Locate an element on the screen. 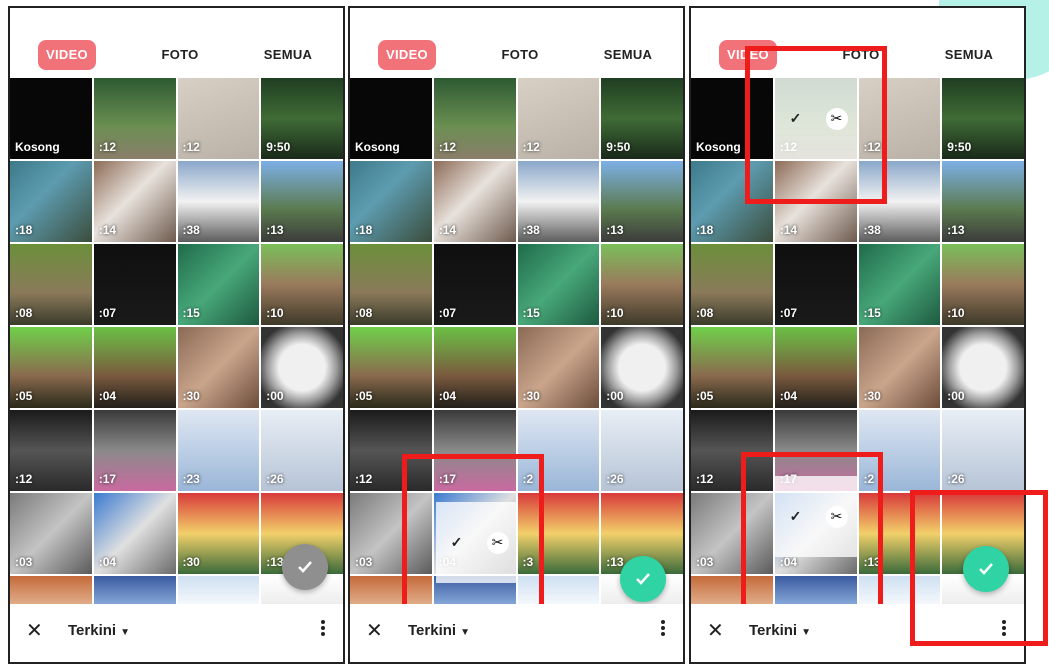  video-duration: :05 is located at coordinates (705, 396).